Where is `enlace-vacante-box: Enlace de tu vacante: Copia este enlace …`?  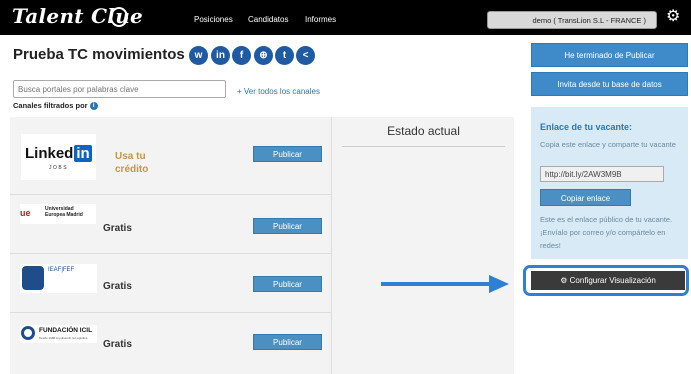
enlace-vacante-box: Enlace de tu vacante: Copia este enlace … is located at coordinates (609, 183).